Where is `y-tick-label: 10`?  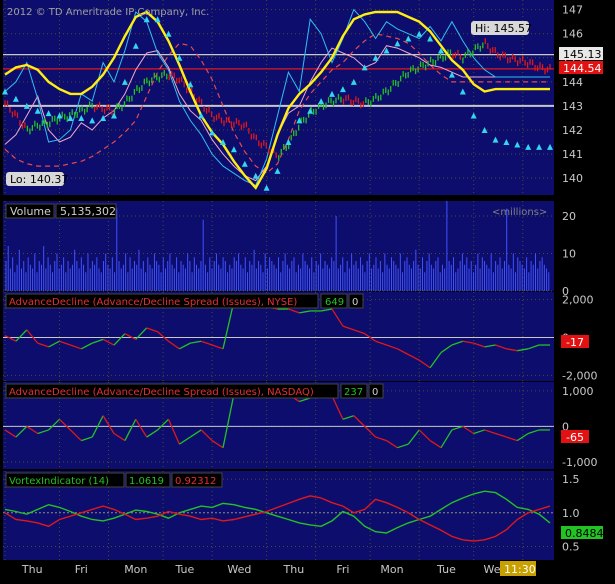 y-tick-label: 10 is located at coordinates (569, 254).